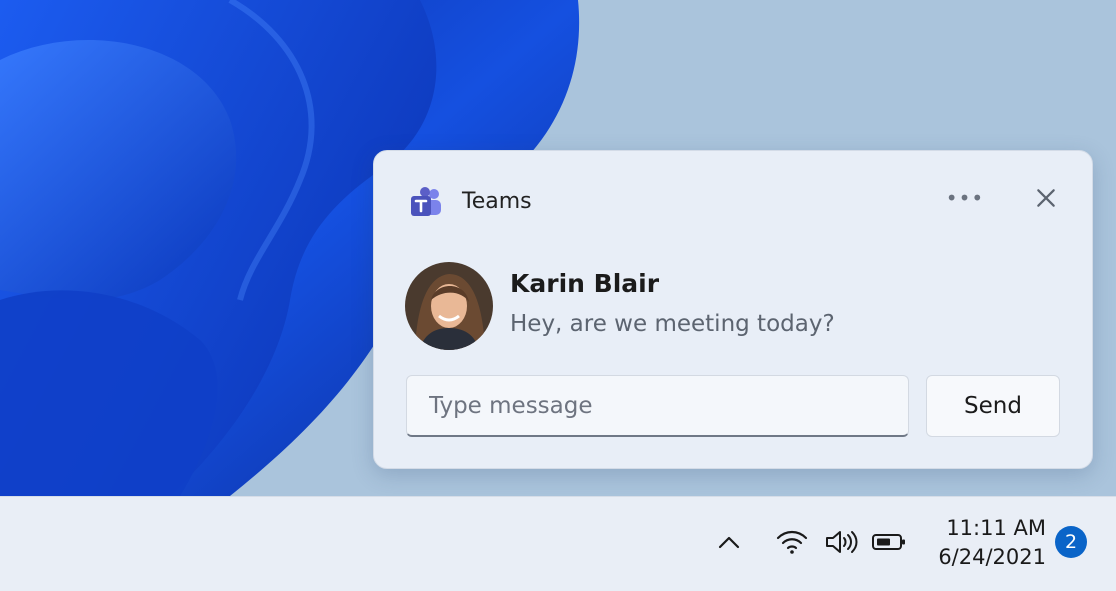 The image size is (1116, 591). I want to click on chevron-up-icon, so click(729, 542).